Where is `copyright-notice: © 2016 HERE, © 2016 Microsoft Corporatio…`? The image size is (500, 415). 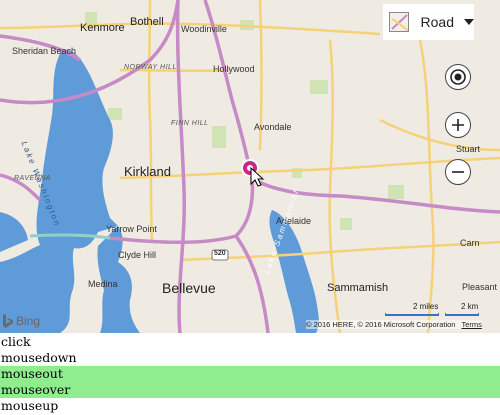 copyright-notice: © 2016 HERE, © 2016 Microsoft Corporatio… is located at coordinates (394, 324).